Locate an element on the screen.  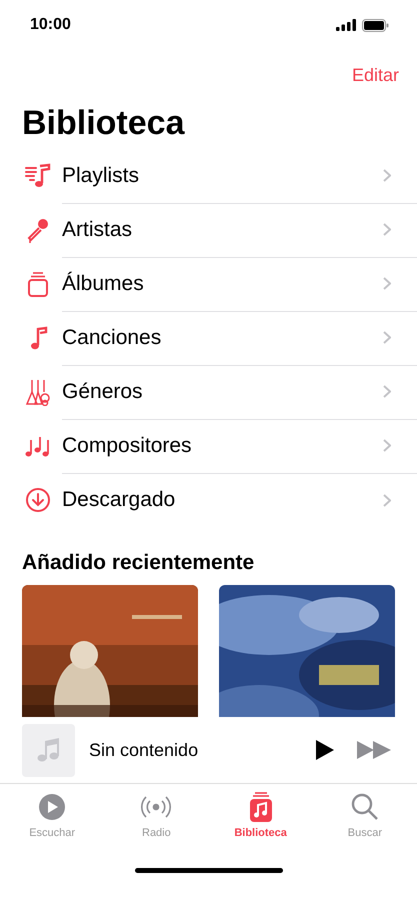
guitars-icon is located at coordinates (38, 392).